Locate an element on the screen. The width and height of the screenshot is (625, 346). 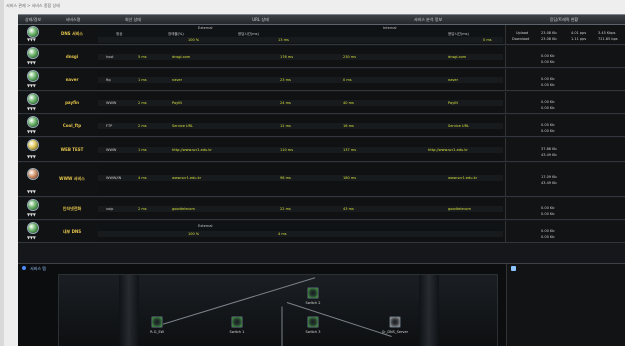
int-resp: 137 ms is located at coordinates (350, 150).